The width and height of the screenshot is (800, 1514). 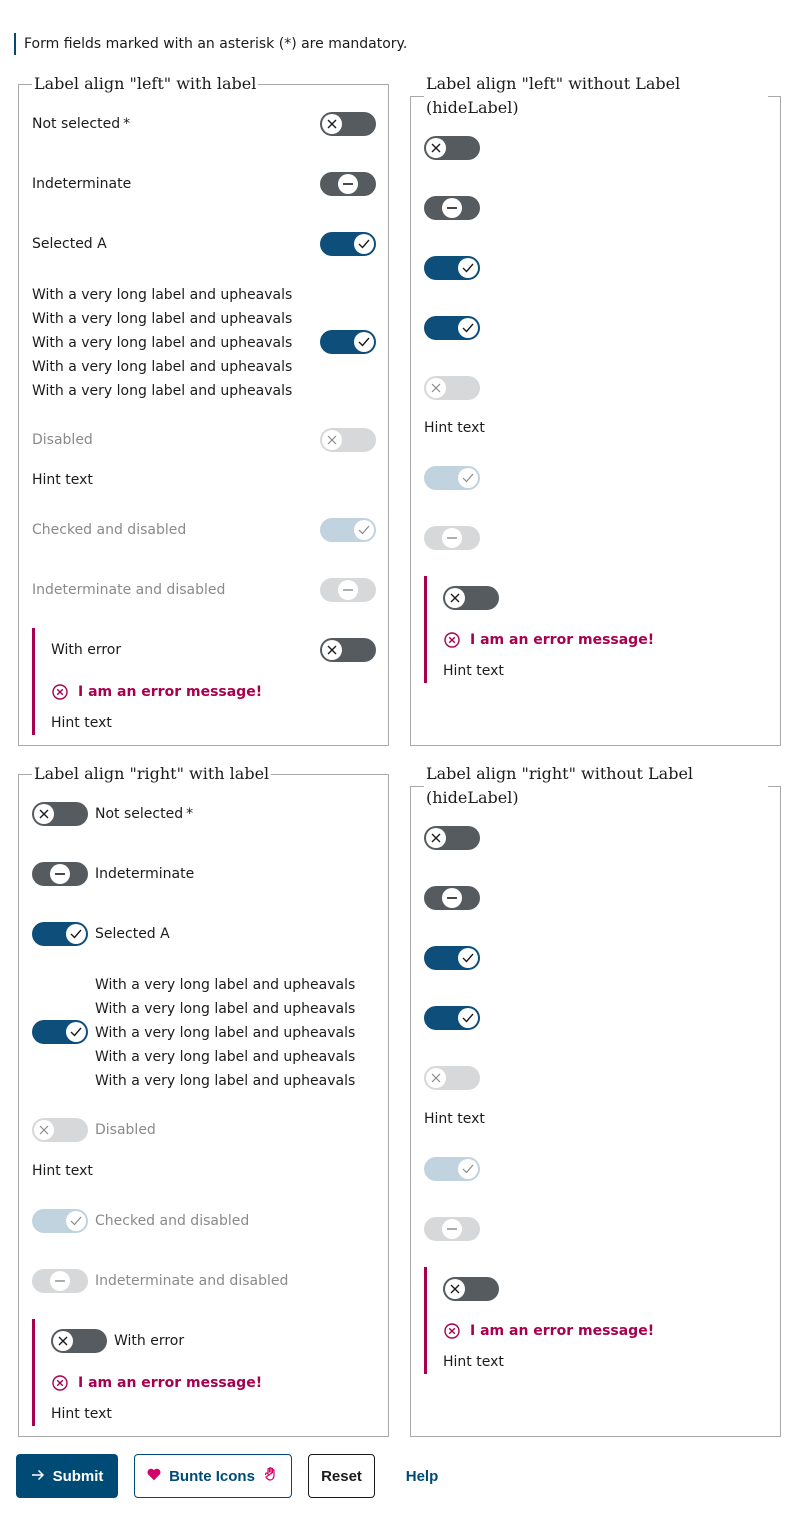 I want to click on heart-icon, so click(x=154, y=1476).